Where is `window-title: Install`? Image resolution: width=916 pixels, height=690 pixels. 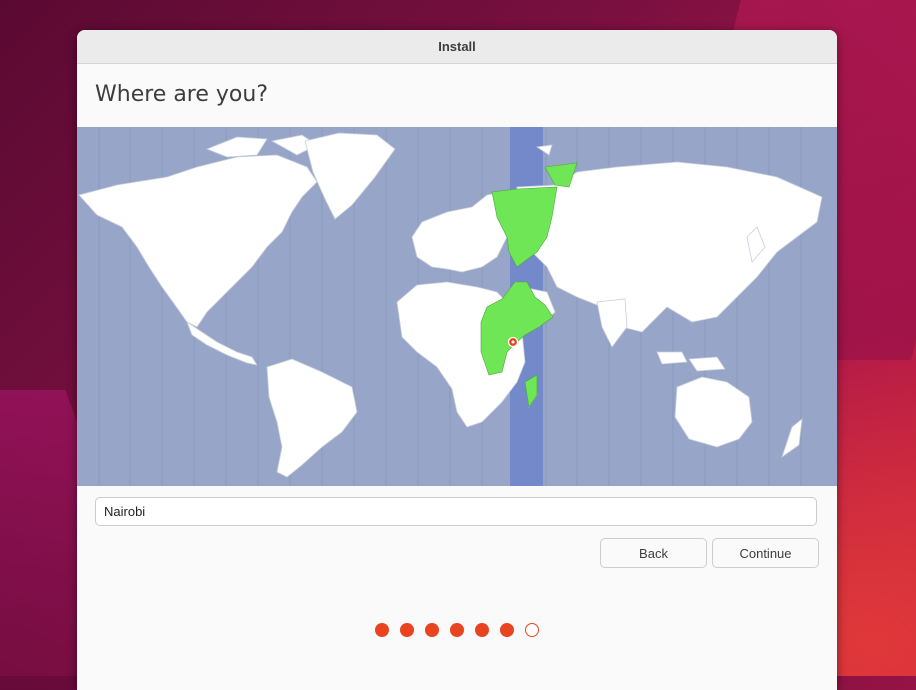
window-title: Install is located at coordinates (457, 46).